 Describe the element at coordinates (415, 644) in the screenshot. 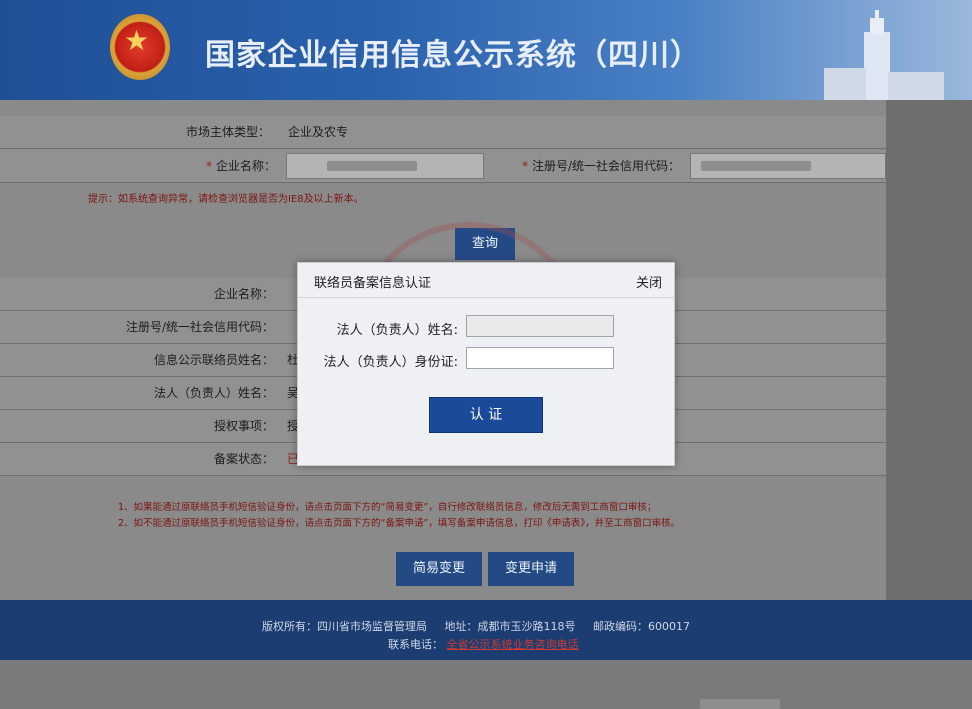

I see `footer-phone-label: 联系电话：` at that location.